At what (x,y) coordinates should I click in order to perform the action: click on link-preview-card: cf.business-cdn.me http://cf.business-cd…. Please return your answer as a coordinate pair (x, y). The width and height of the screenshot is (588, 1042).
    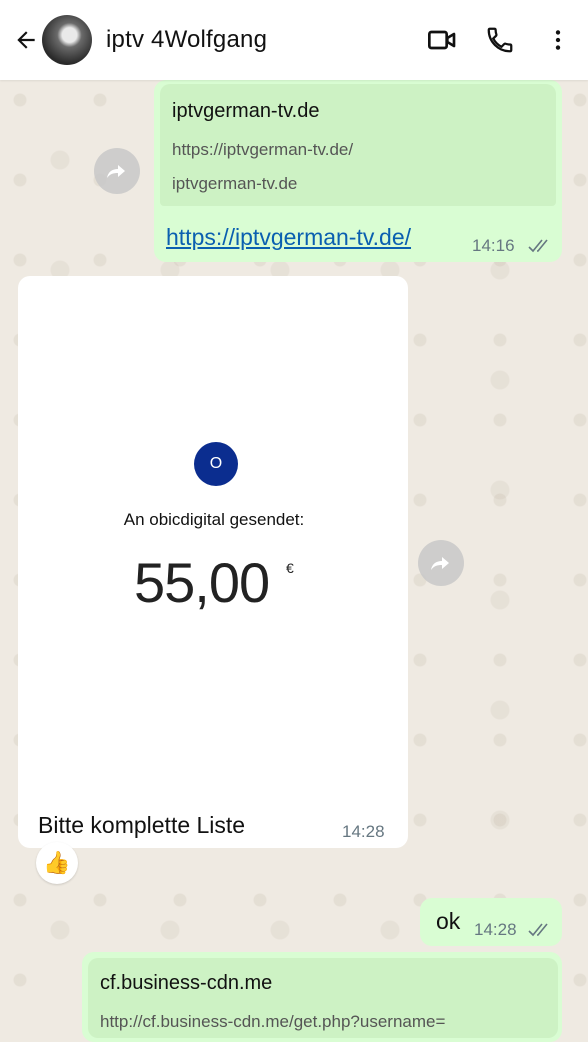
    Looking at the image, I should click on (323, 998).